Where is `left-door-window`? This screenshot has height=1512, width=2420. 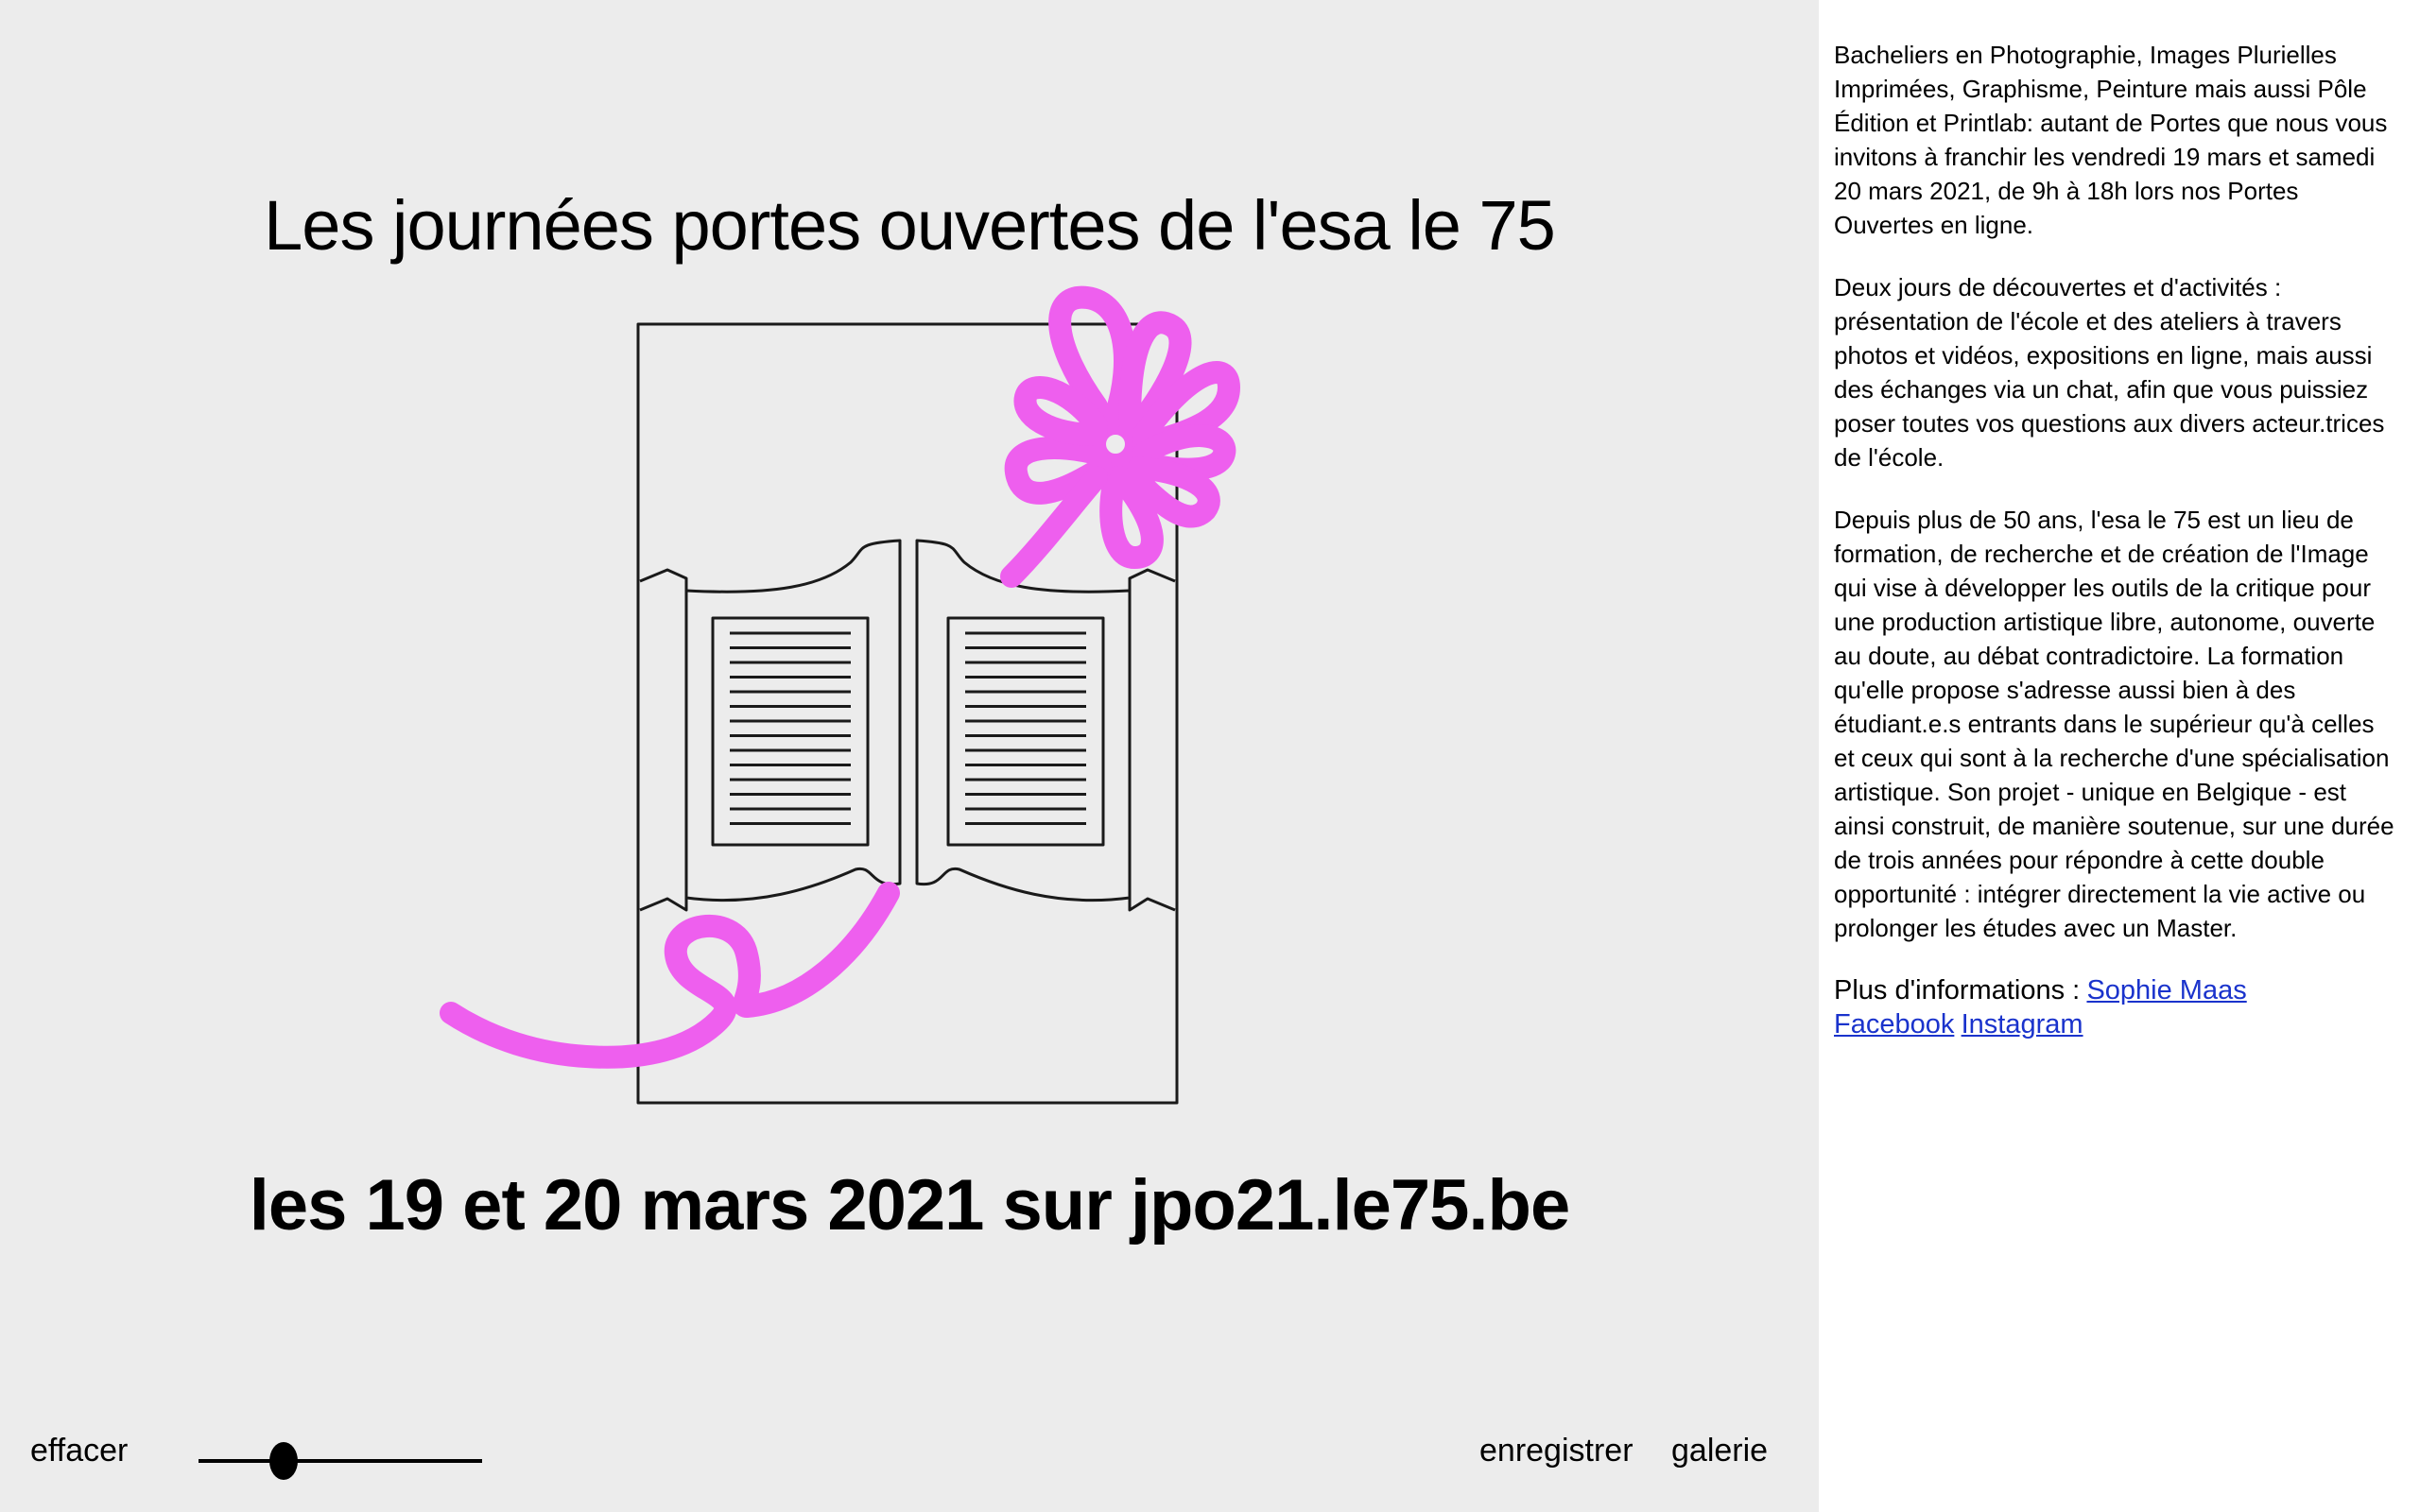
left-door-window is located at coordinates (790, 731).